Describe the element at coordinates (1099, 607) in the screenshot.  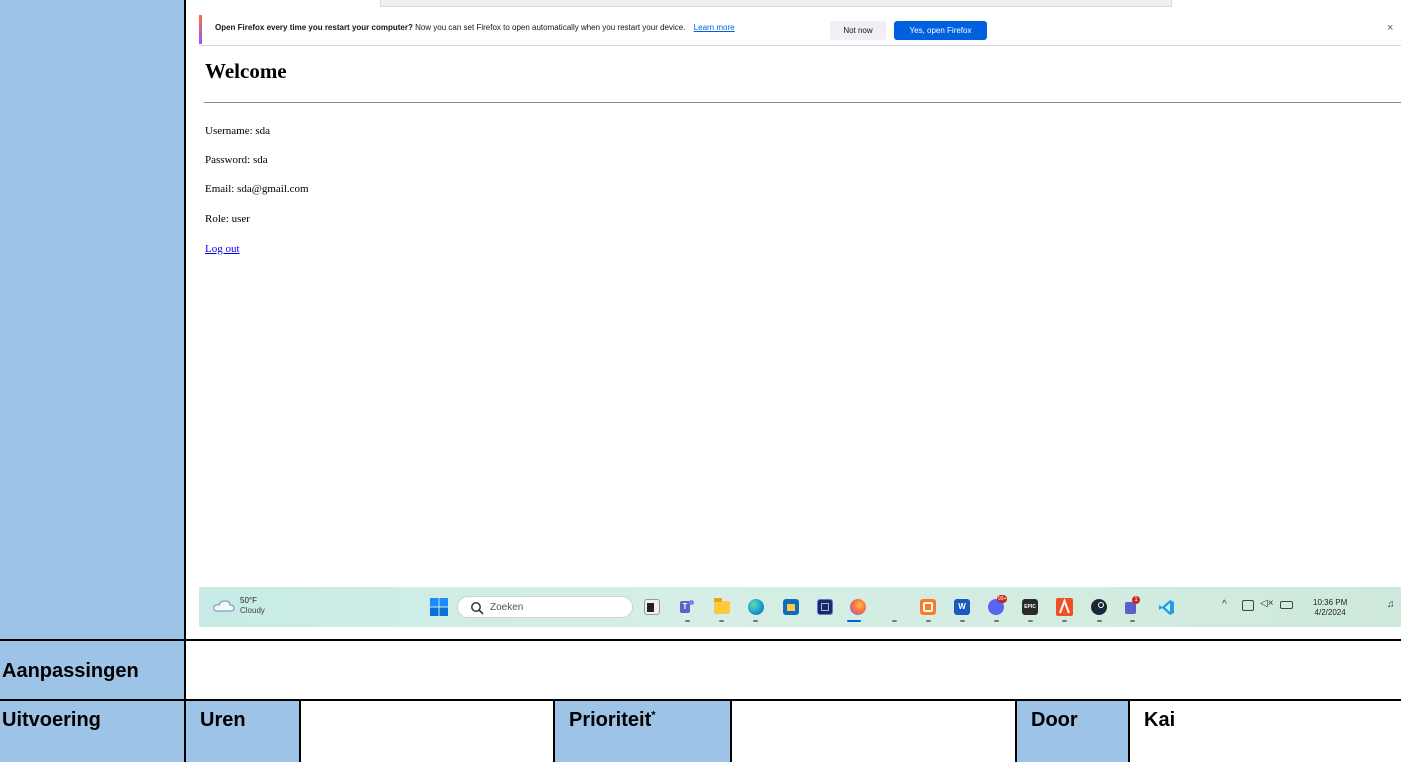
I see `steam-icon` at that location.